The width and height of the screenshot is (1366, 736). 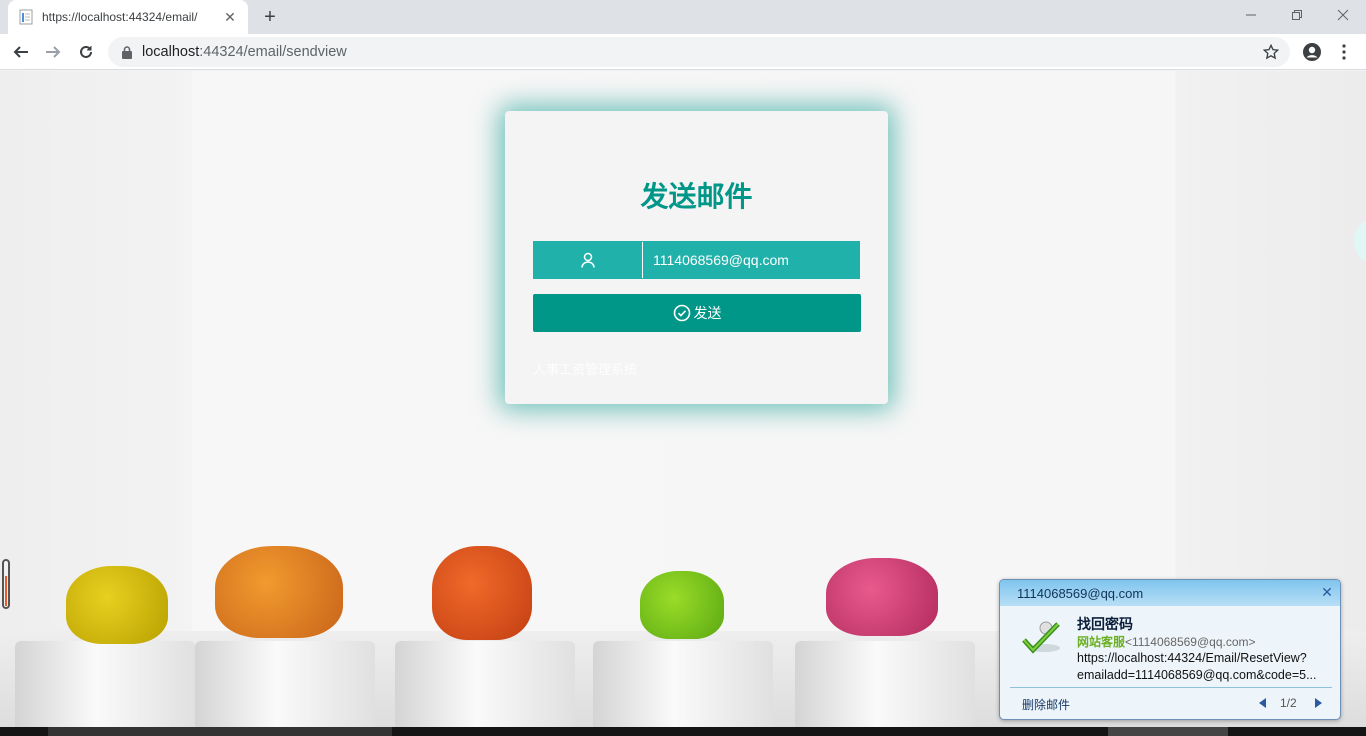 I want to click on arrow-left-icon, so click(x=20, y=52).